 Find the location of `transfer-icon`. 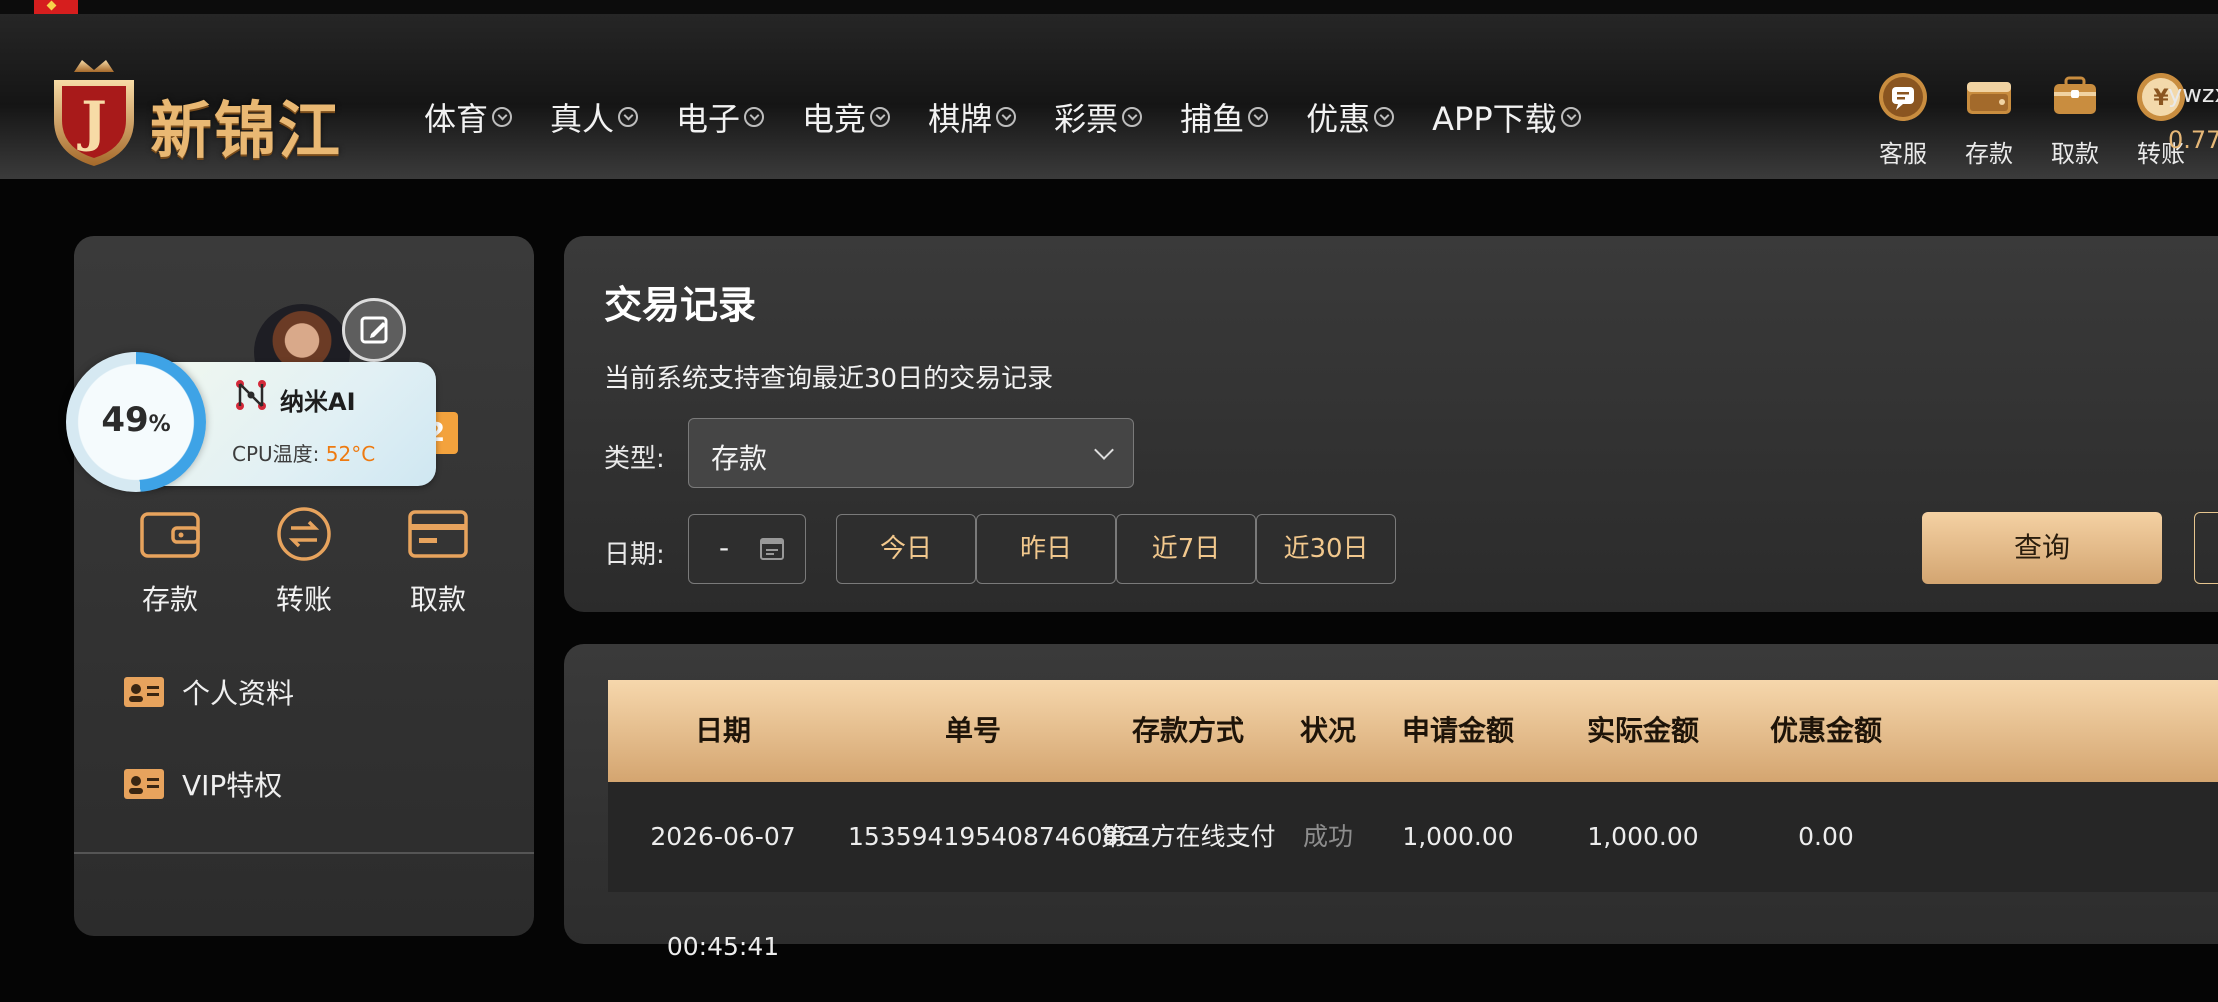

transfer-icon is located at coordinates (304, 534).